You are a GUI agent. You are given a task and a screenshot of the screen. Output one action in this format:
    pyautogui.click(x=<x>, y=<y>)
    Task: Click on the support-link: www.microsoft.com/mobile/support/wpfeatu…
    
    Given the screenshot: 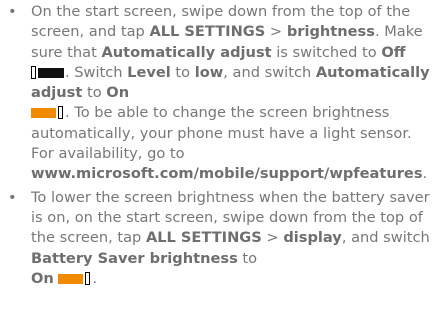 What is the action you would take?
    pyautogui.click(x=227, y=173)
    